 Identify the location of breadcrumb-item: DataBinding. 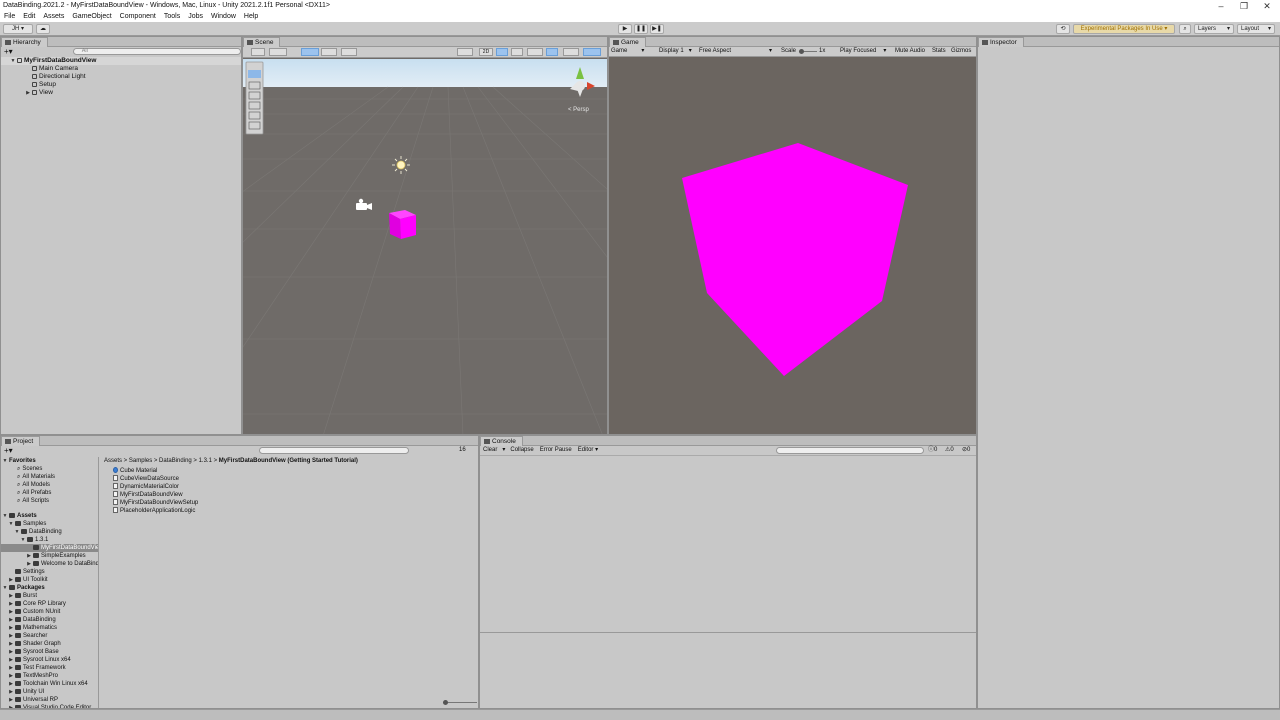
(175, 461).